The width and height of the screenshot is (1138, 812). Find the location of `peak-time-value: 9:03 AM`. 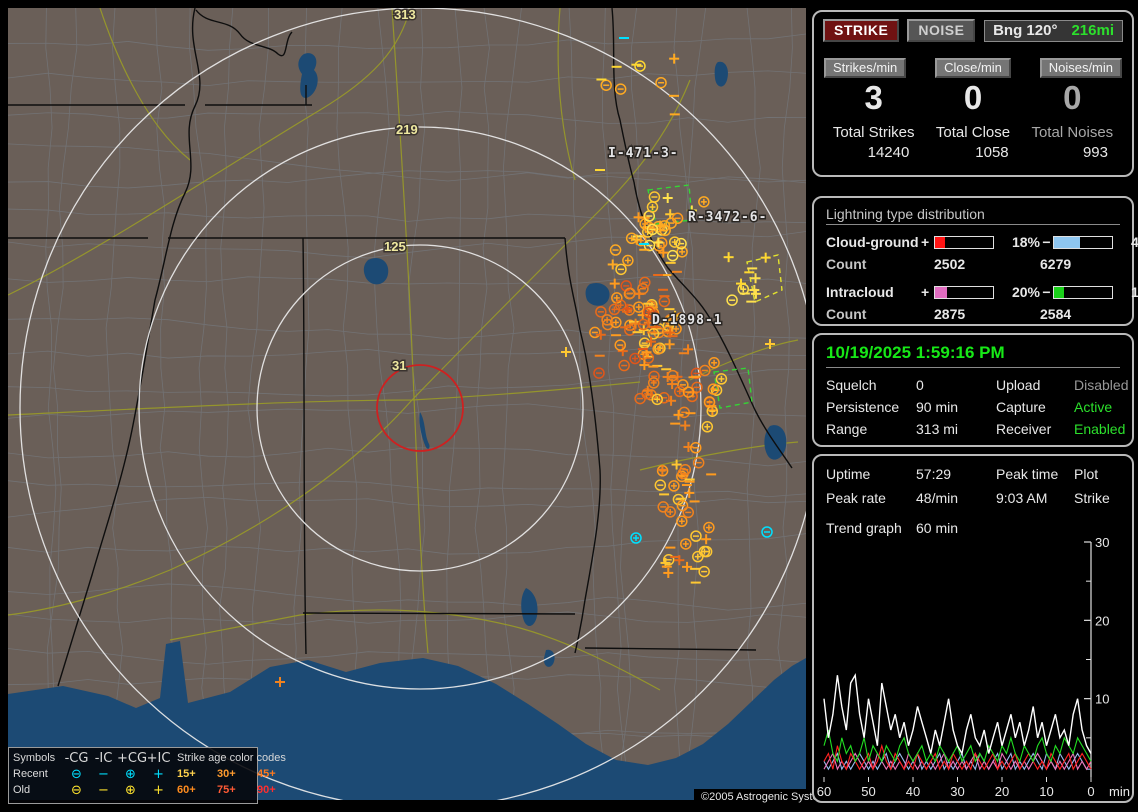

peak-time-value: 9:03 AM is located at coordinates (1022, 498).